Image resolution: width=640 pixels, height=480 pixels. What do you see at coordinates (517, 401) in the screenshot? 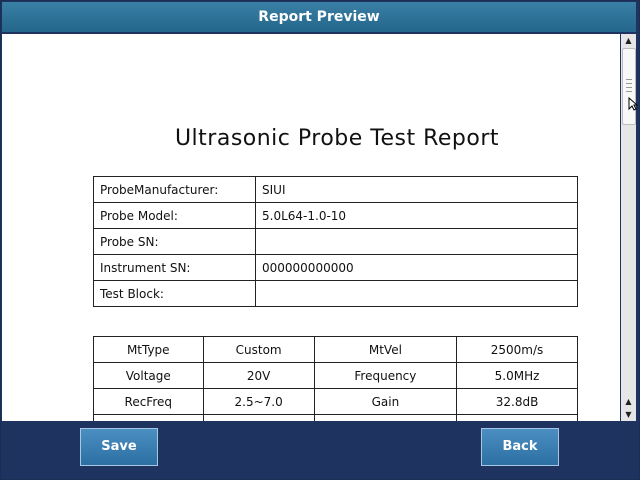
I see `param-value: 32.8dB` at bounding box center [517, 401].